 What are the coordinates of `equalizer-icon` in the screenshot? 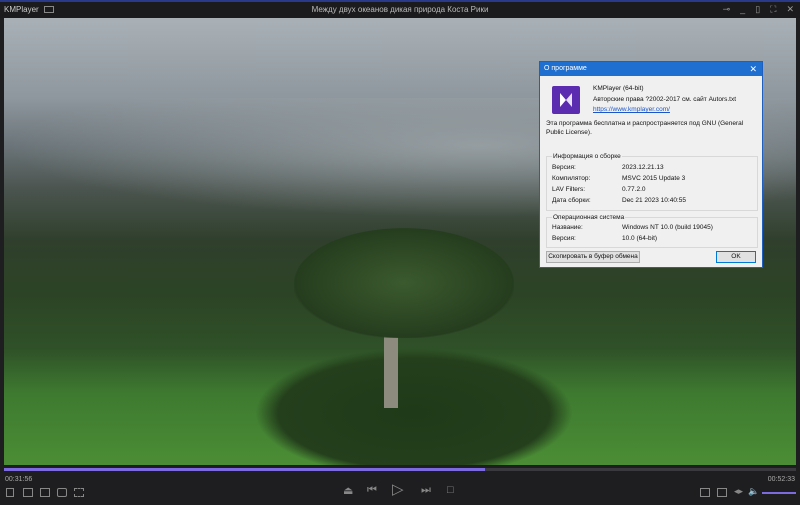 It's located at (705, 492).